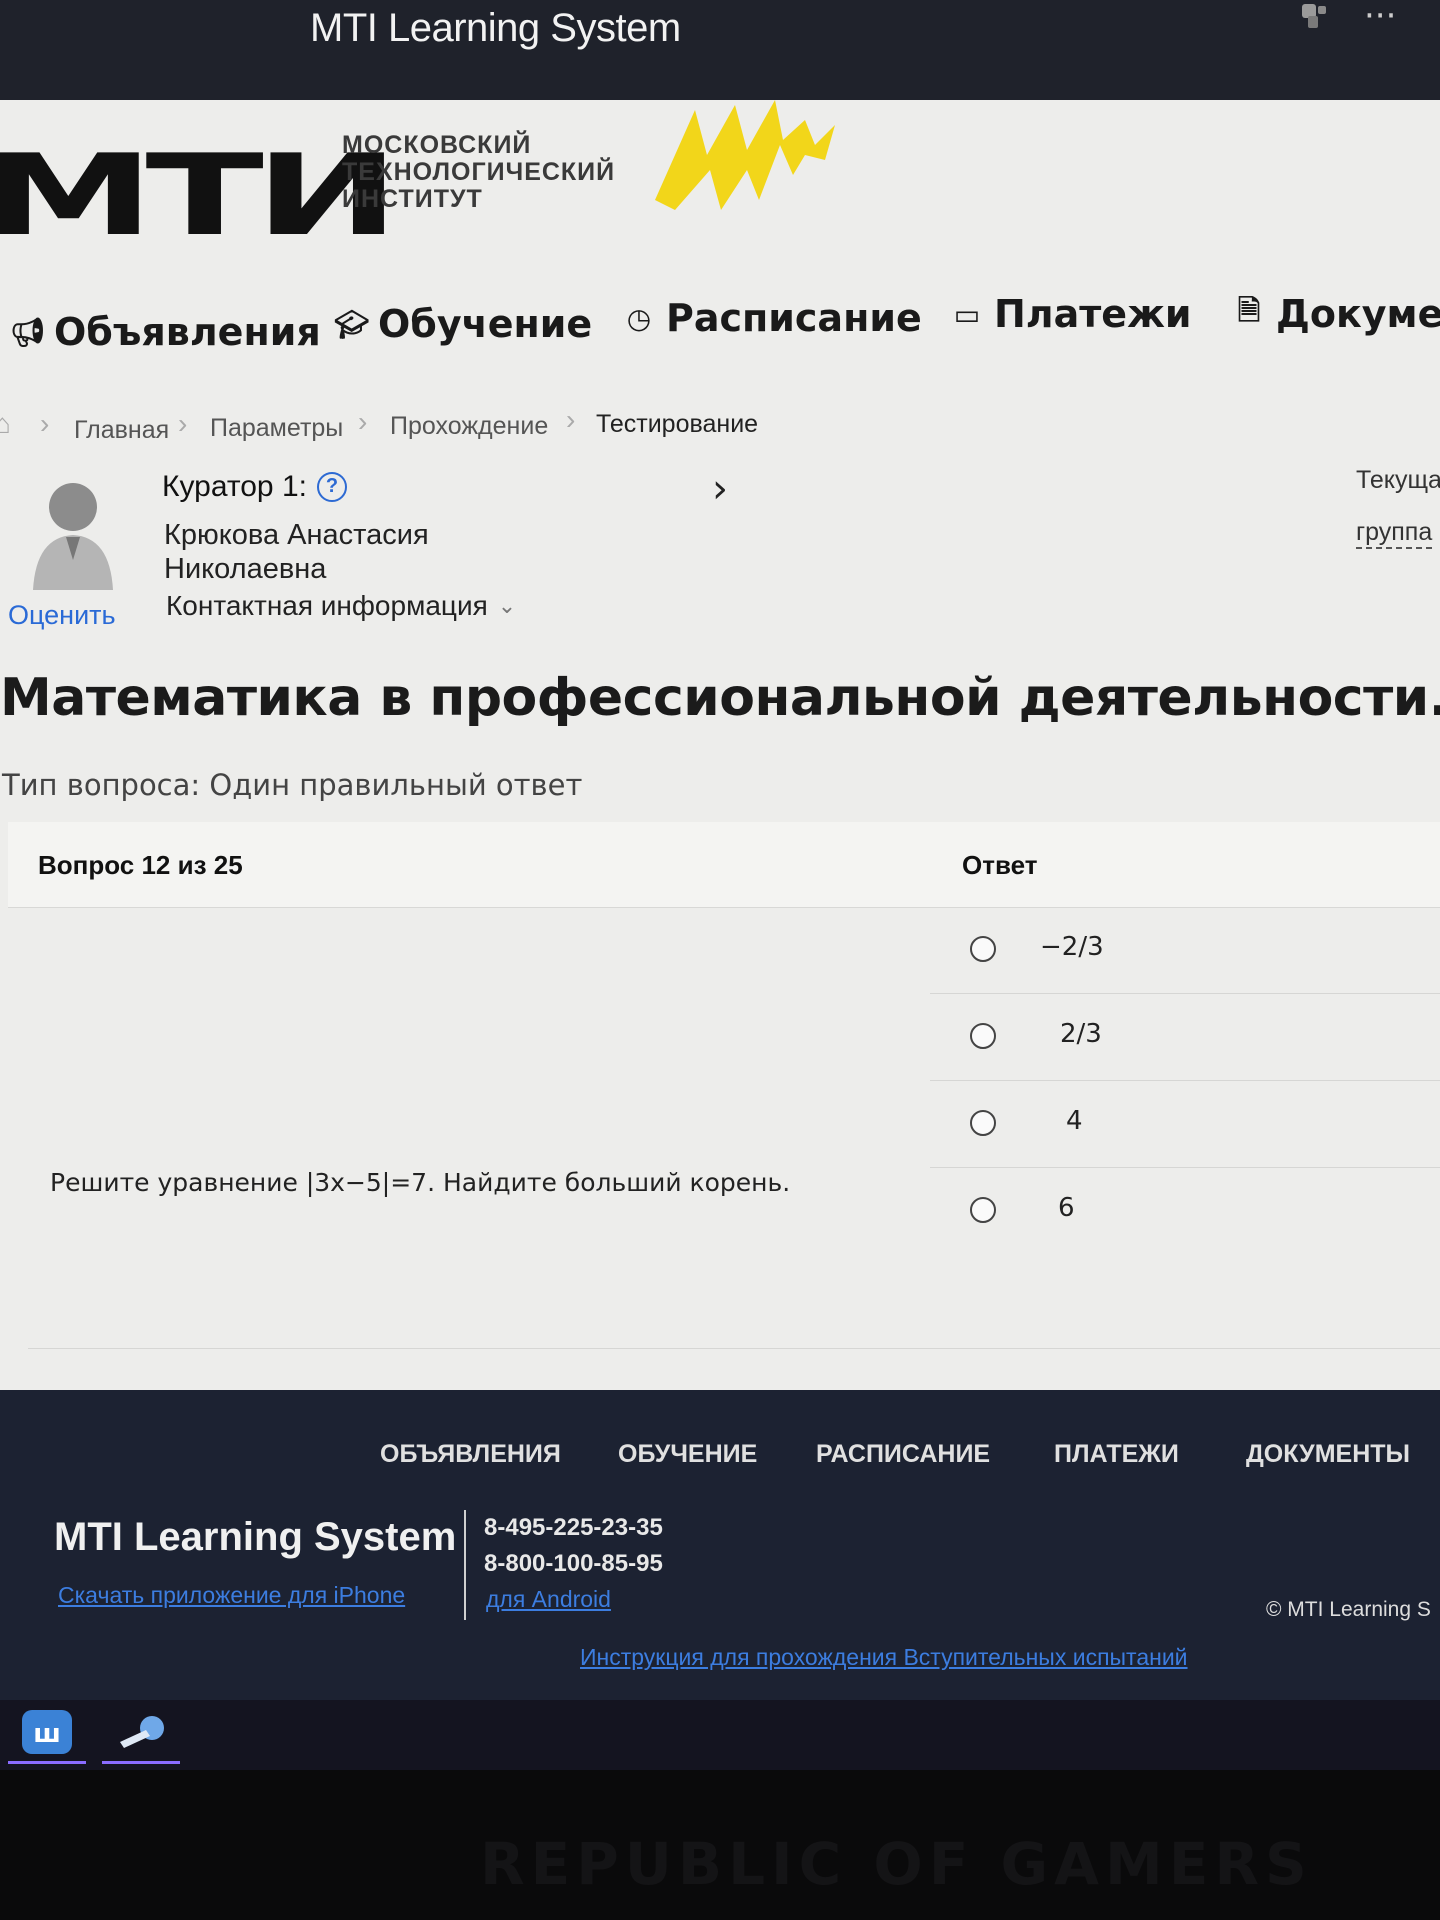  What do you see at coordinates (724, 865) in the screenshot?
I see `question-table-header: Вопрос 12 из 25 Ответ` at bounding box center [724, 865].